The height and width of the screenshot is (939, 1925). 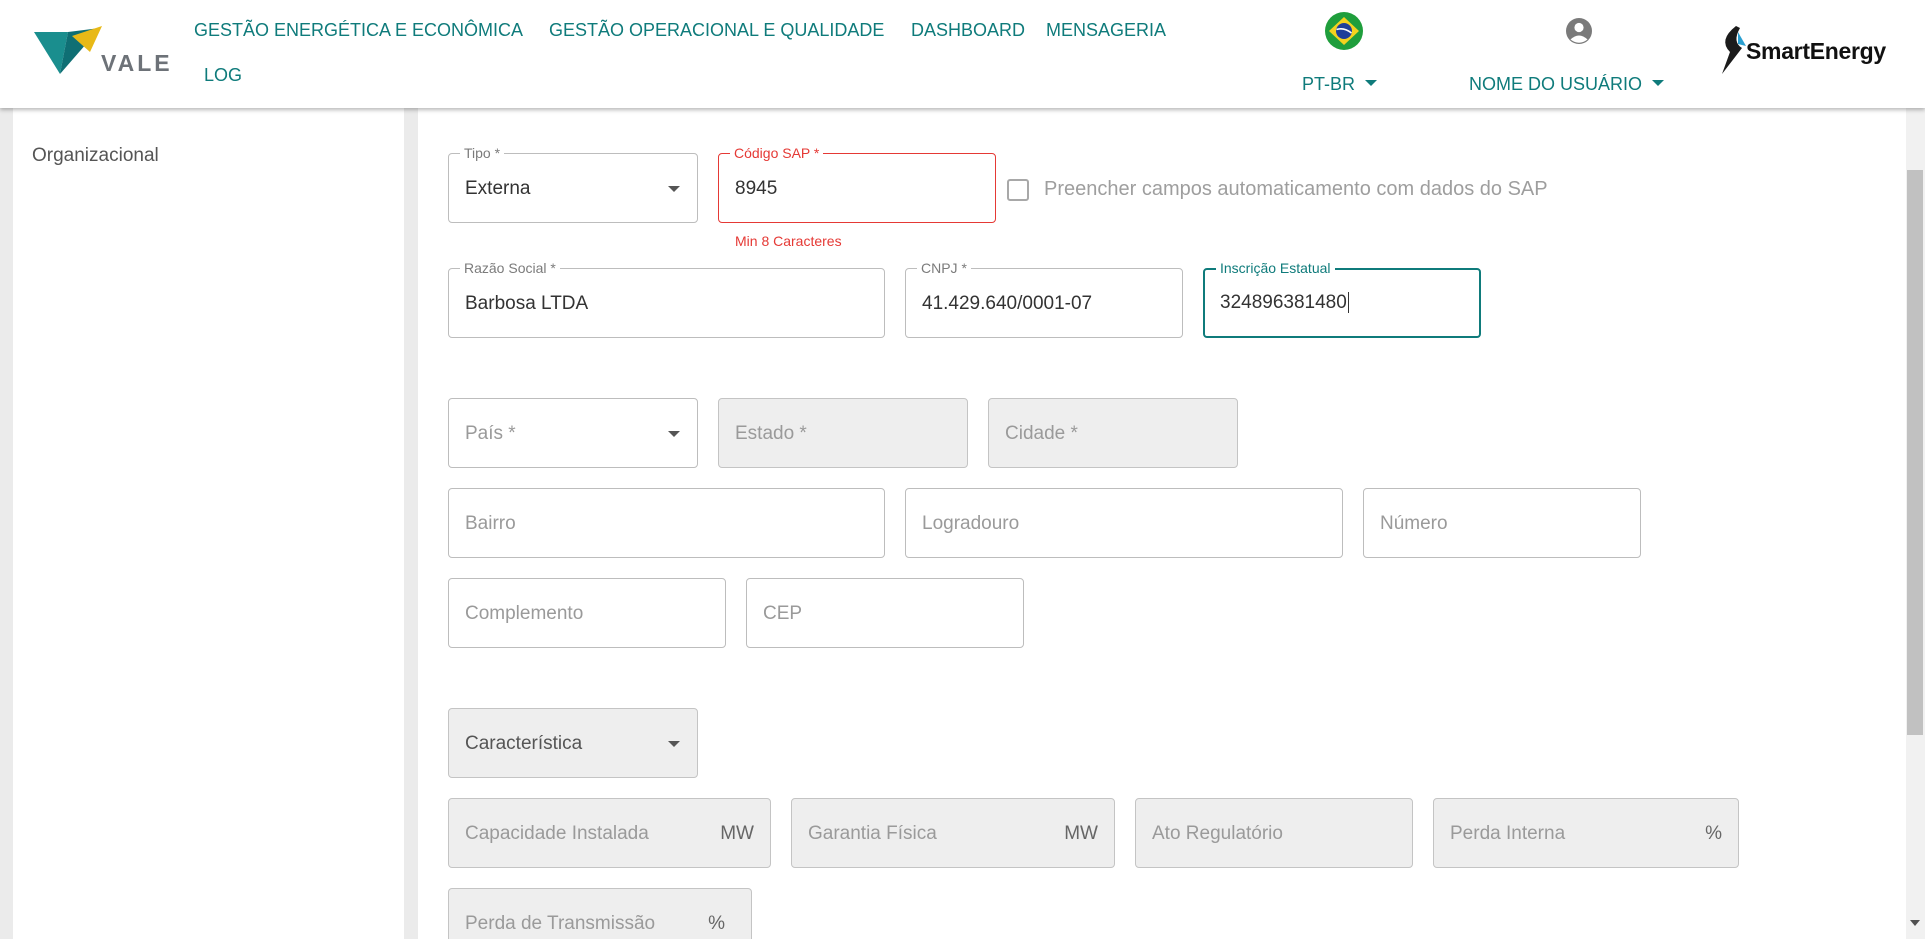 What do you see at coordinates (1041, 433) in the screenshot?
I see `cidade-placeholder: Cidade *` at bounding box center [1041, 433].